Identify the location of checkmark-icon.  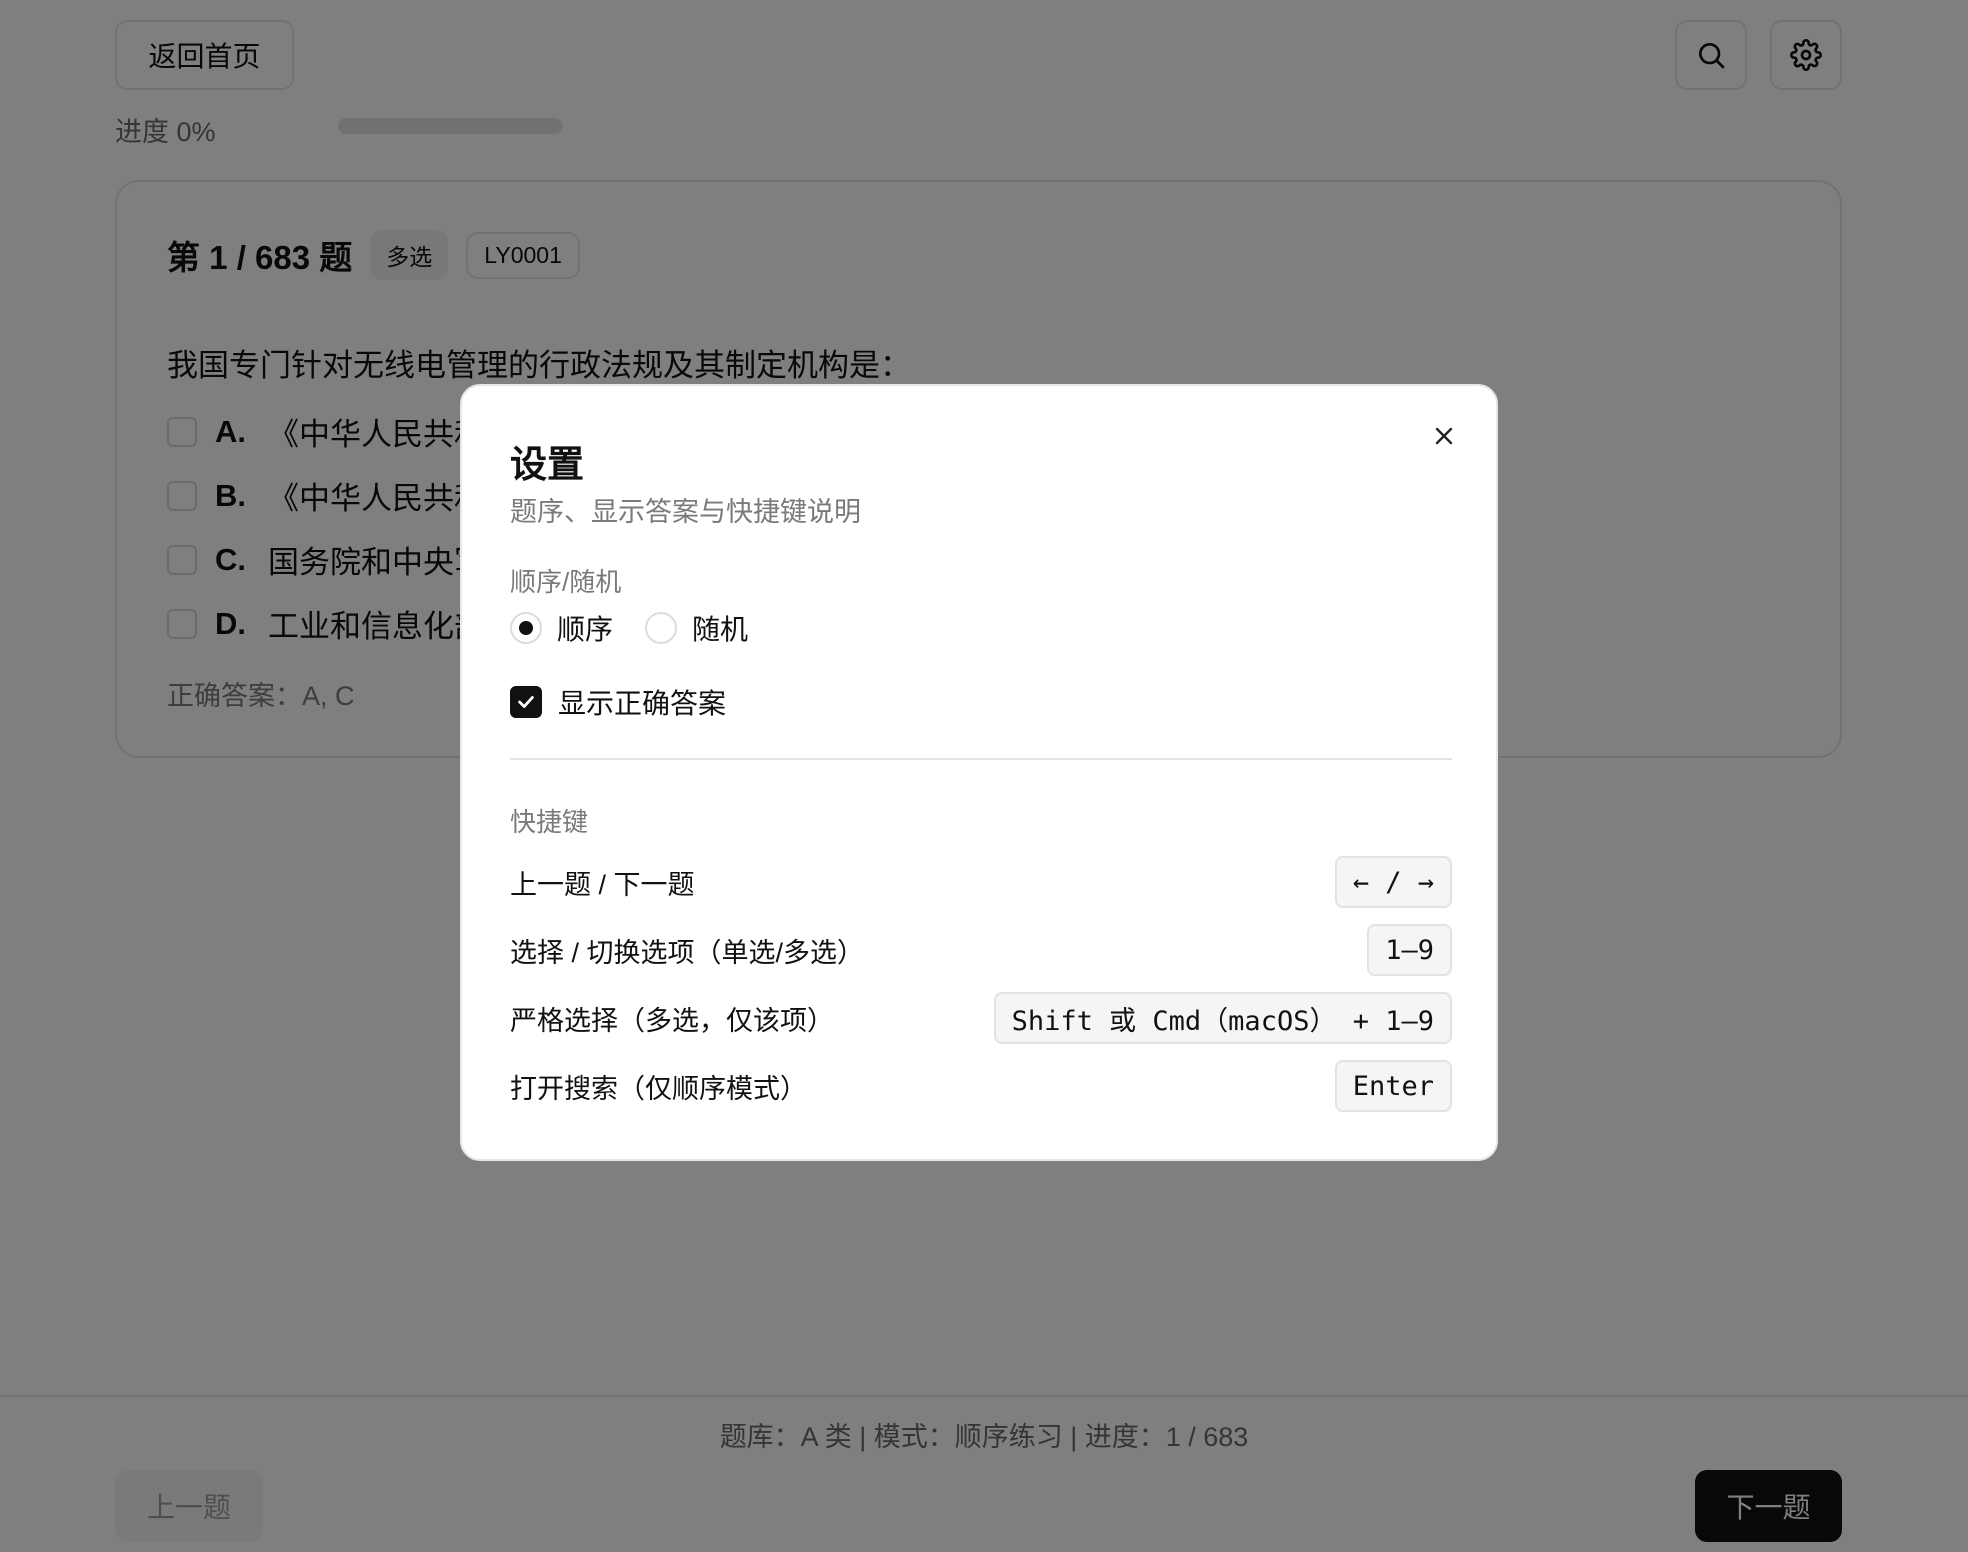
(526, 702).